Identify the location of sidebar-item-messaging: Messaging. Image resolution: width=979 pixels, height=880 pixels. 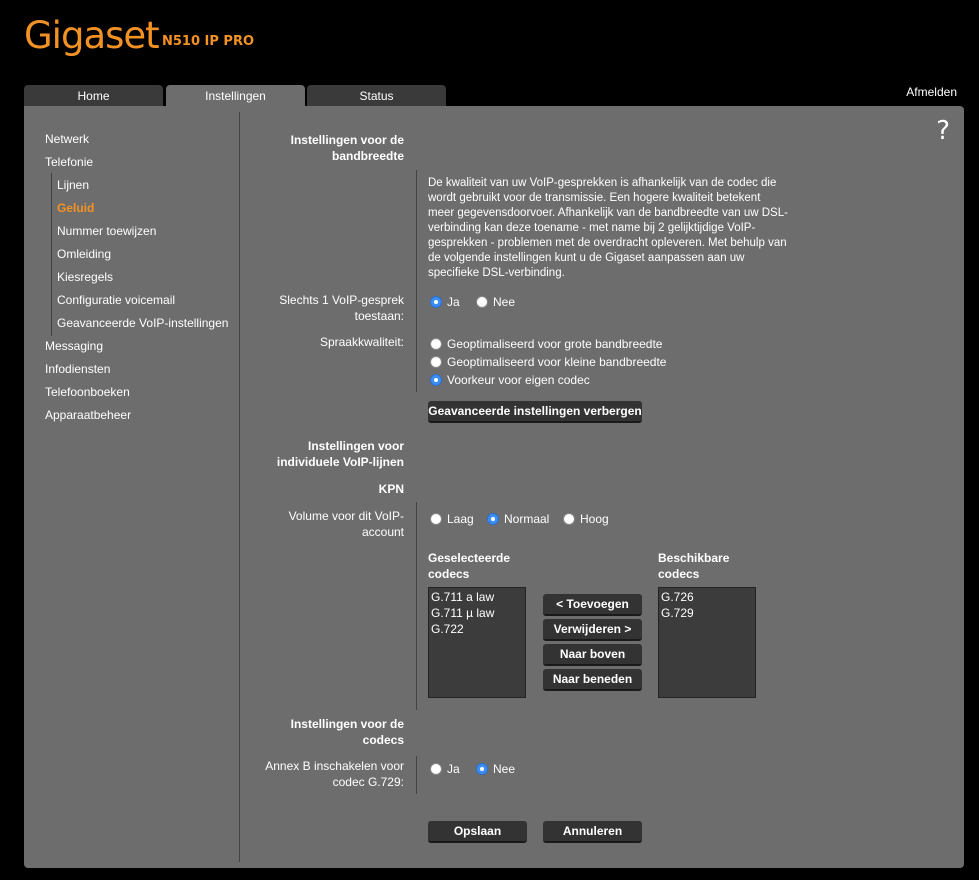
(74, 346).